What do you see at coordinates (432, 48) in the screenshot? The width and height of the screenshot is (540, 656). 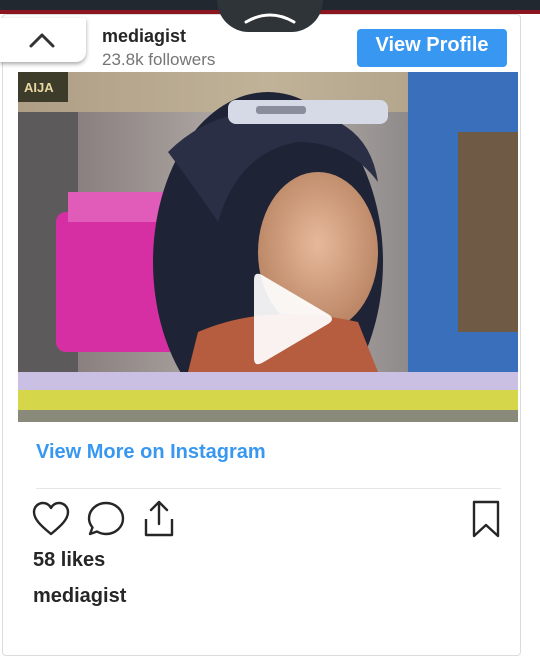 I see `view-profile-button: View Profile` at bounding box center [432, 48].